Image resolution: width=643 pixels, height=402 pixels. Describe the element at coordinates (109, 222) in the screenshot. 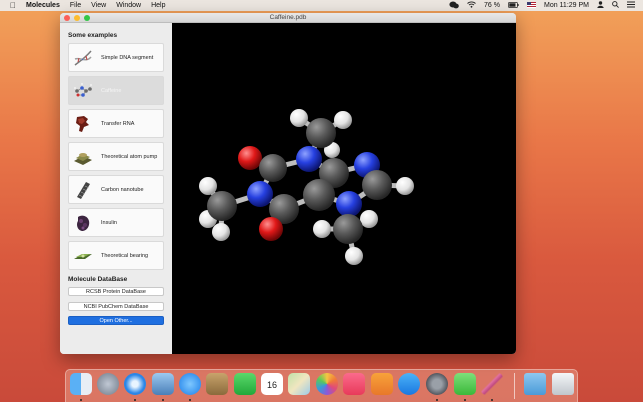

I see `example-label: Insulin` at that location.